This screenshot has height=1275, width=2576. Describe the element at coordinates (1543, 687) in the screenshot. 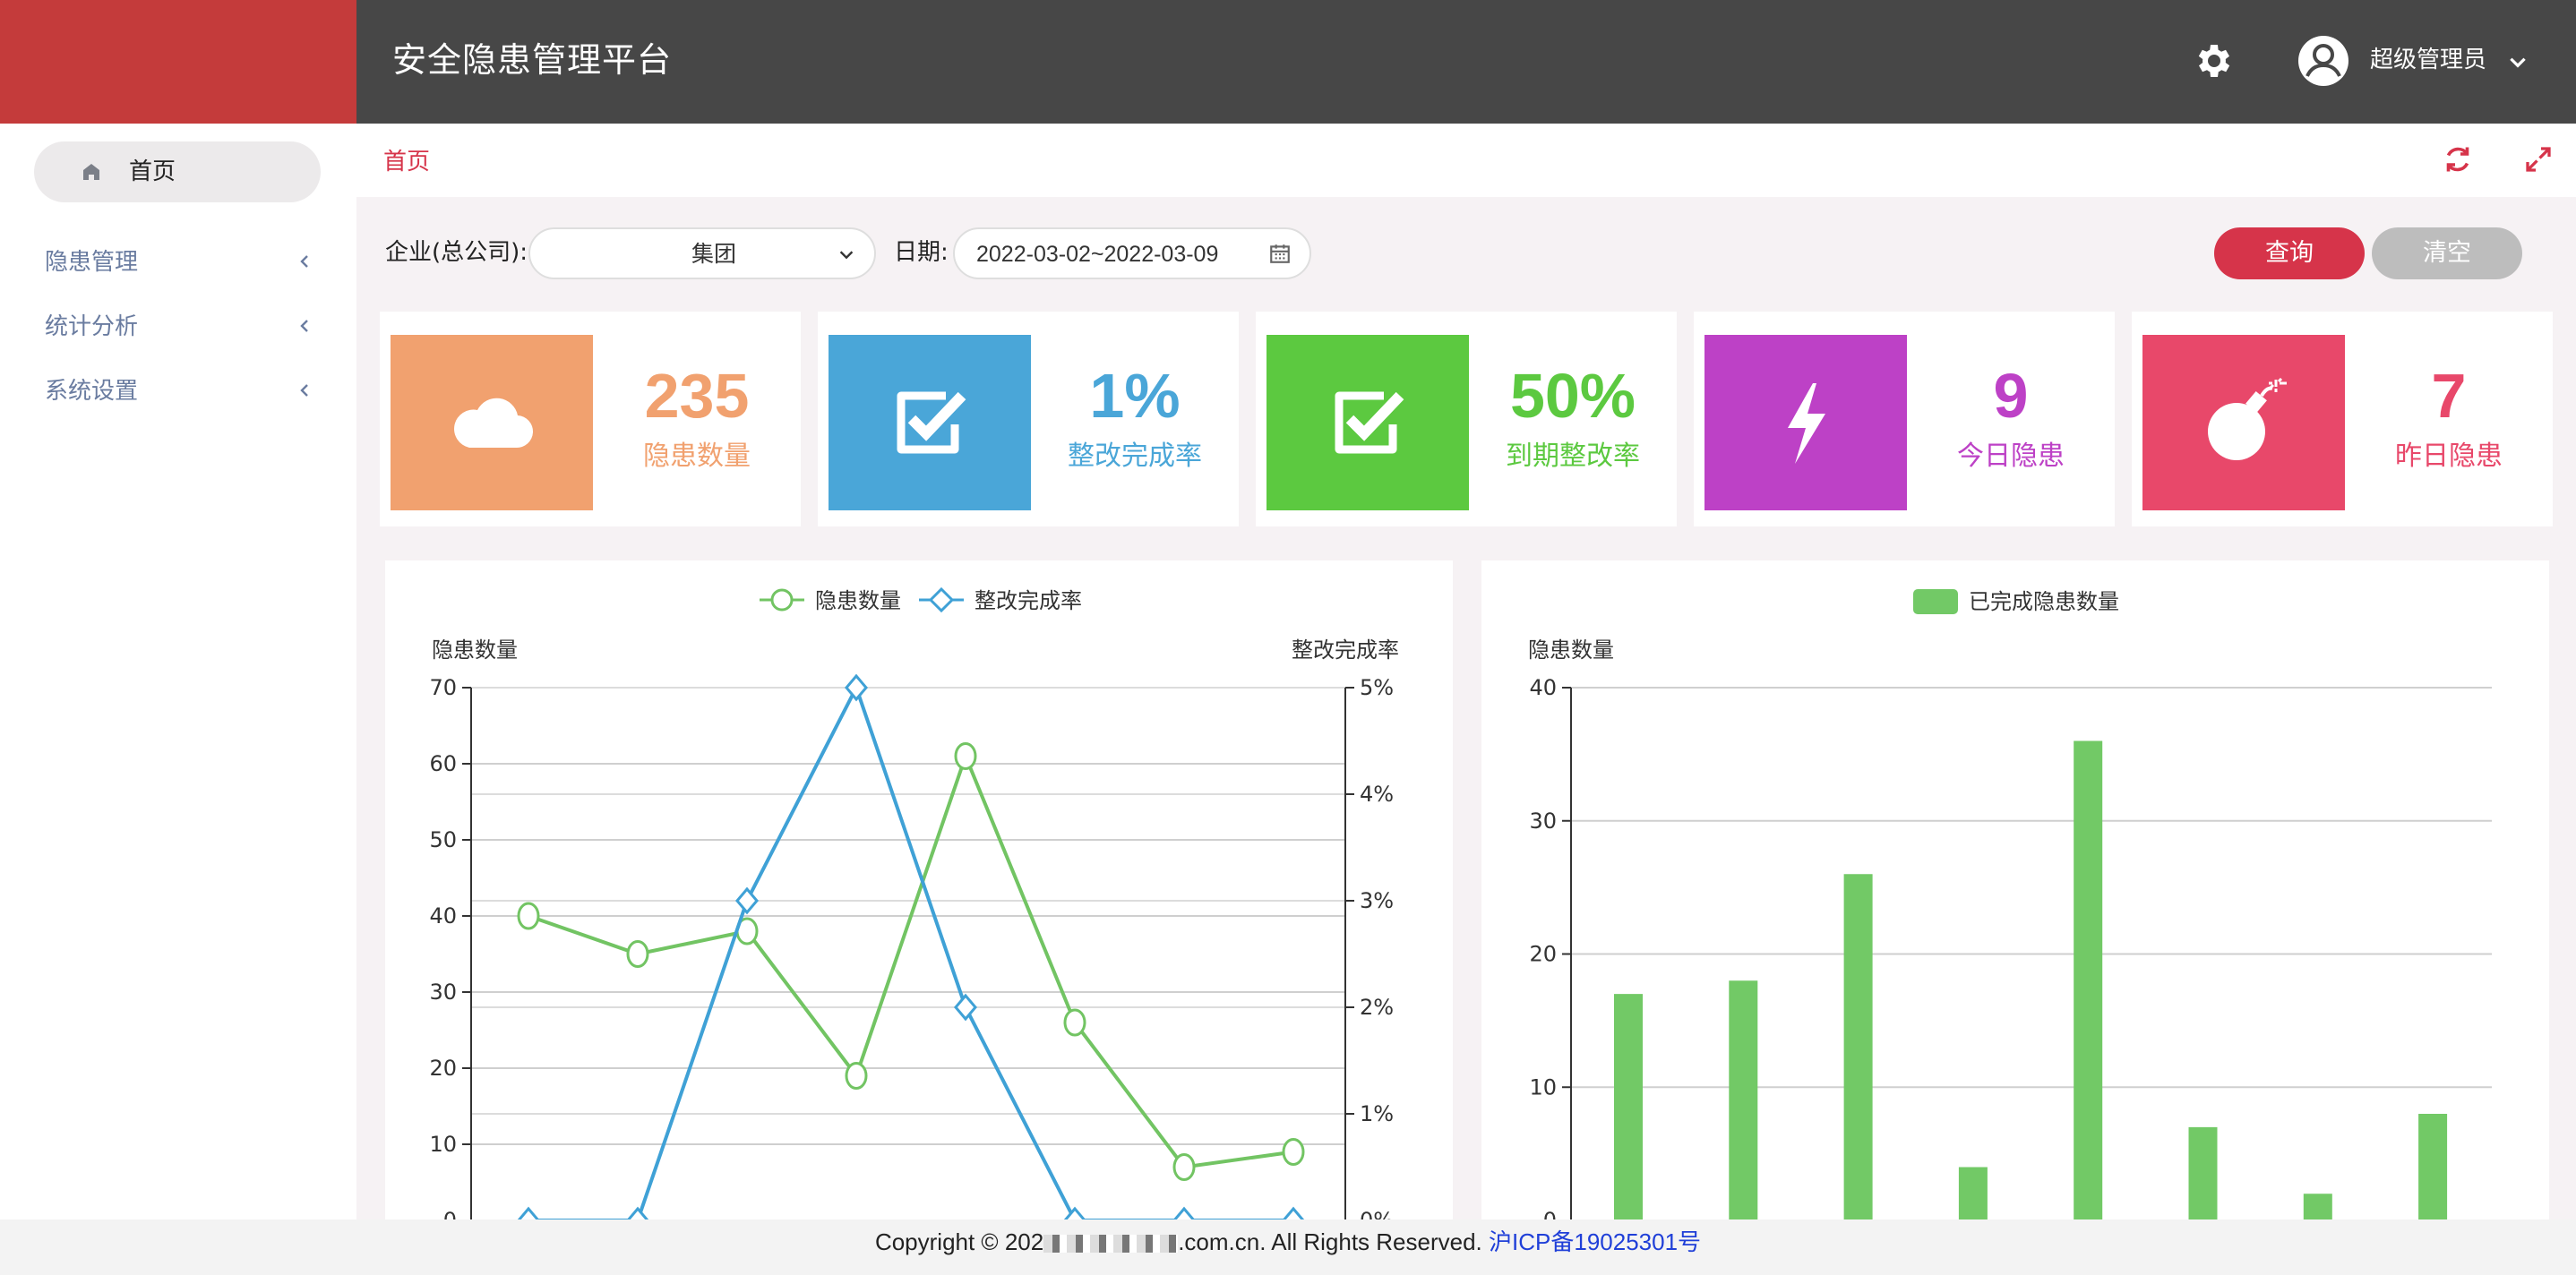

I see `y-tick-label: 40` at that location.